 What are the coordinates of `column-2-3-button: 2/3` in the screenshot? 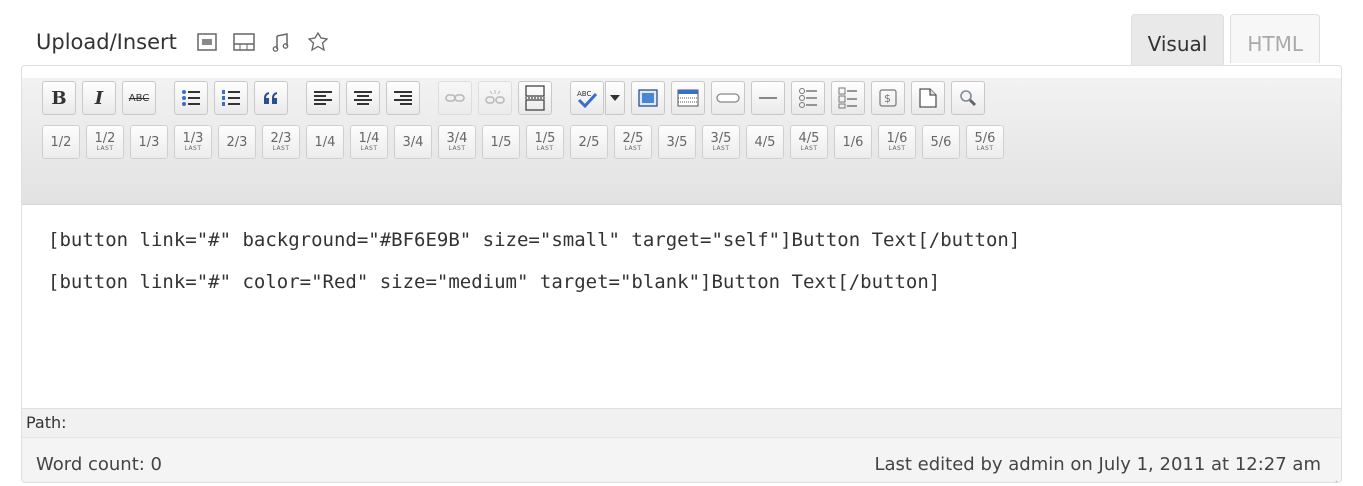 It's located at (237, 142).